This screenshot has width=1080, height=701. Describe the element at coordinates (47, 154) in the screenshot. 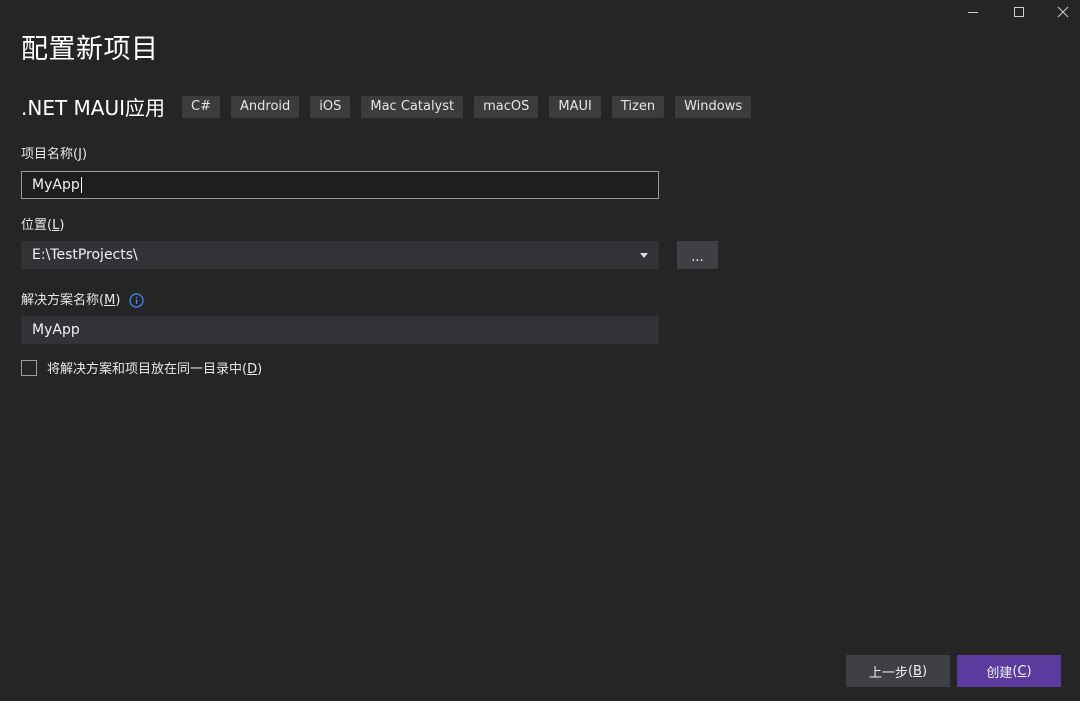

I see `project-name-label-text: 项目名称` at that location.